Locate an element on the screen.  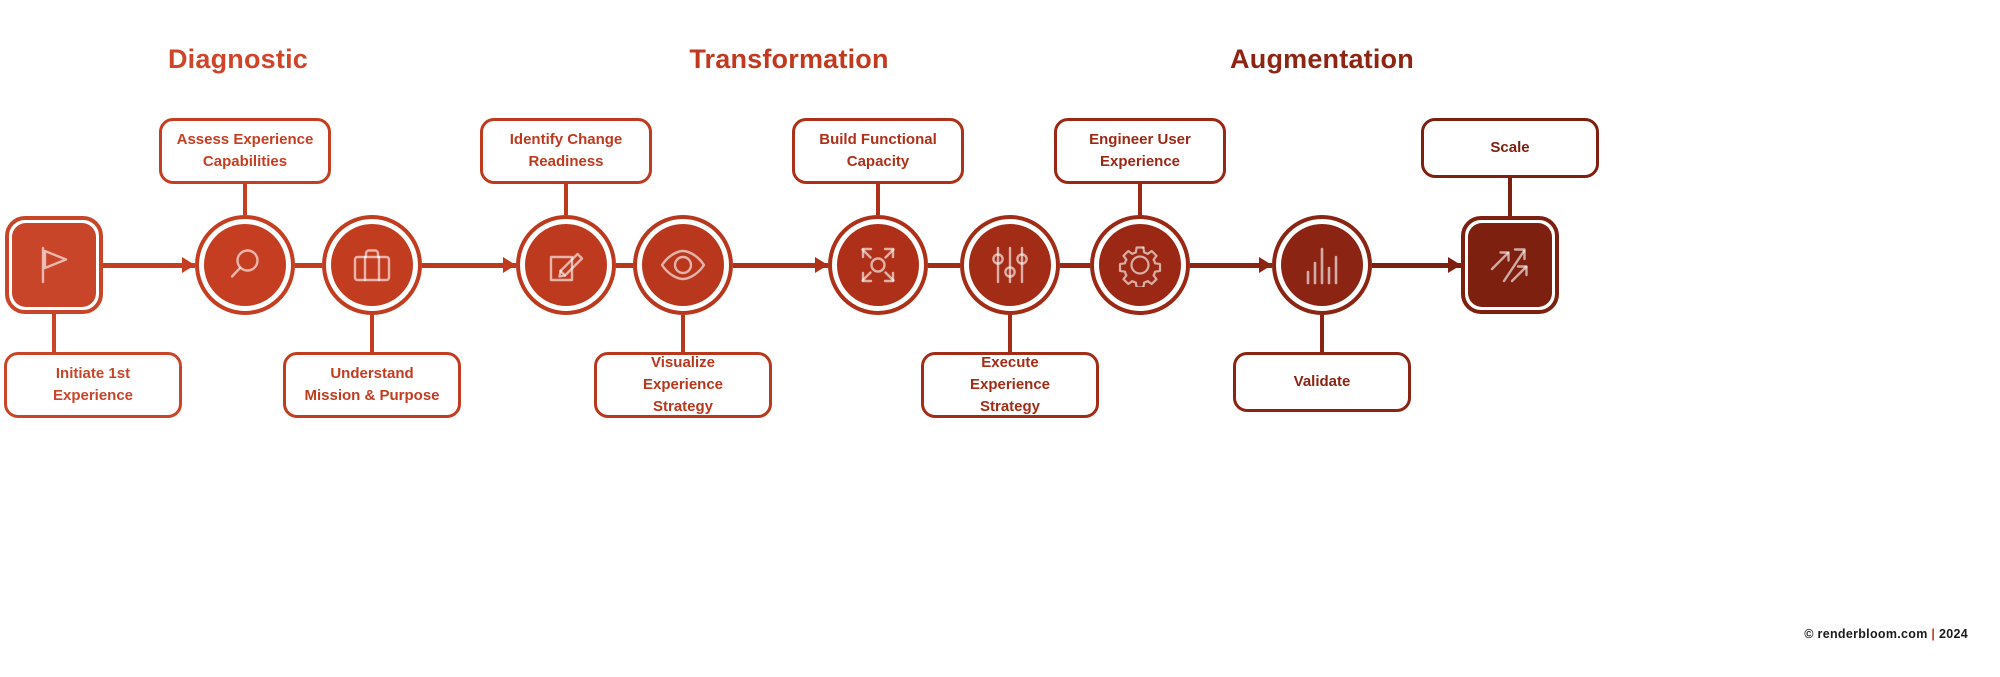
node-label-line: Scale is located at coordinates (1510, 148).